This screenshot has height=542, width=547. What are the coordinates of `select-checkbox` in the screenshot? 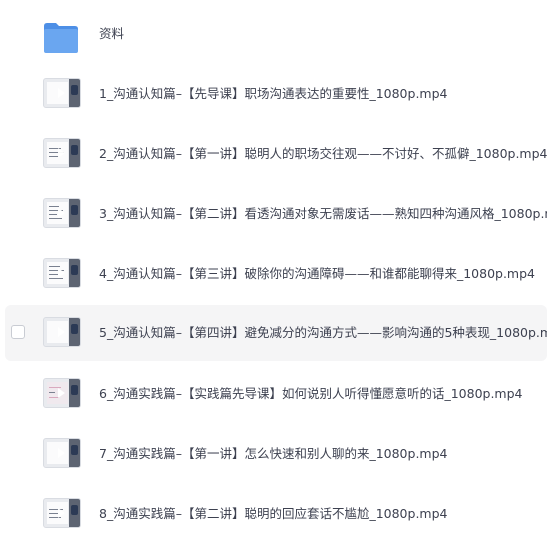 It's located at (18, 332).